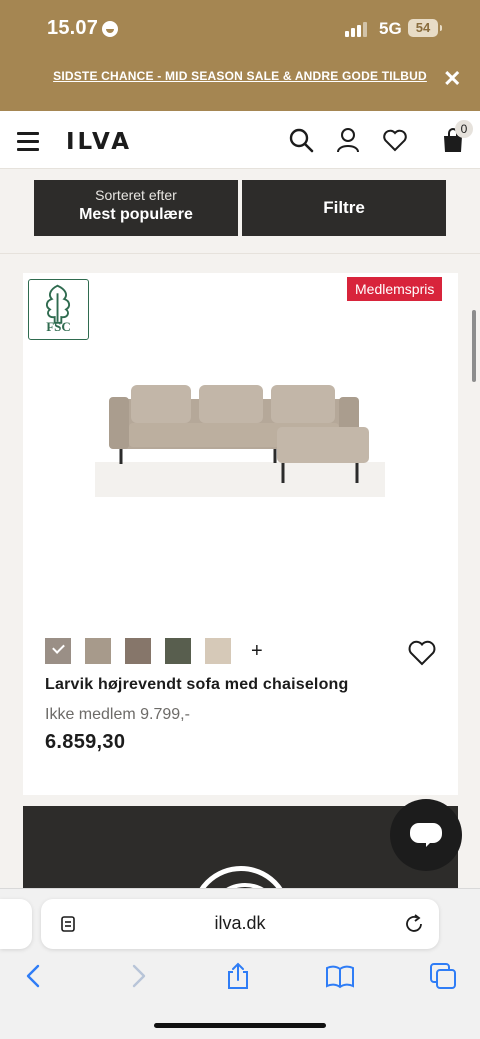 The image size is (480, 1039). What do you see at coordinates (110, 29) in the screenshot?
I see `smiley-icon` at bounding box center [110, 29].